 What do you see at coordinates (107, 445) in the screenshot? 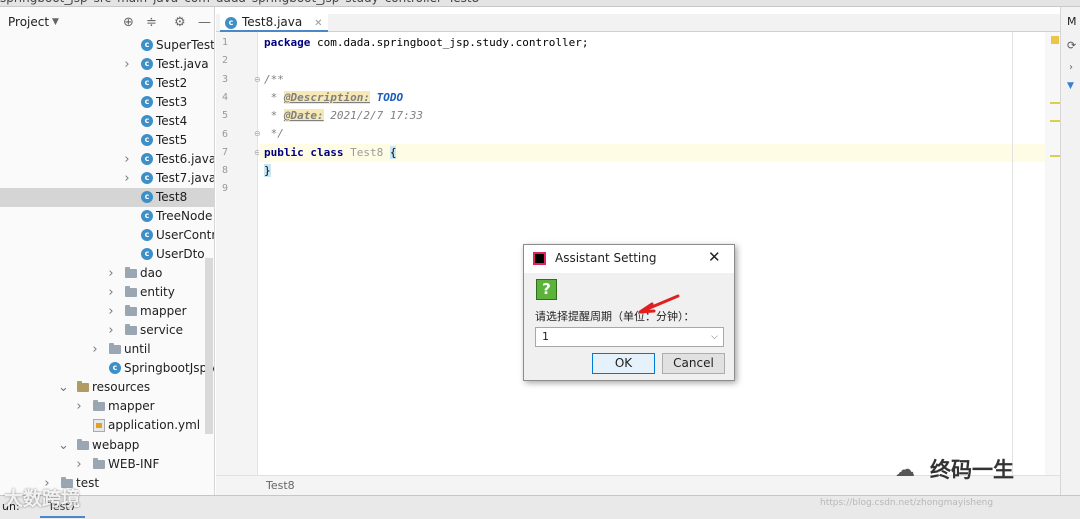
I see `tree-item: ⌄ webapp` at bounding box center [107, 445].